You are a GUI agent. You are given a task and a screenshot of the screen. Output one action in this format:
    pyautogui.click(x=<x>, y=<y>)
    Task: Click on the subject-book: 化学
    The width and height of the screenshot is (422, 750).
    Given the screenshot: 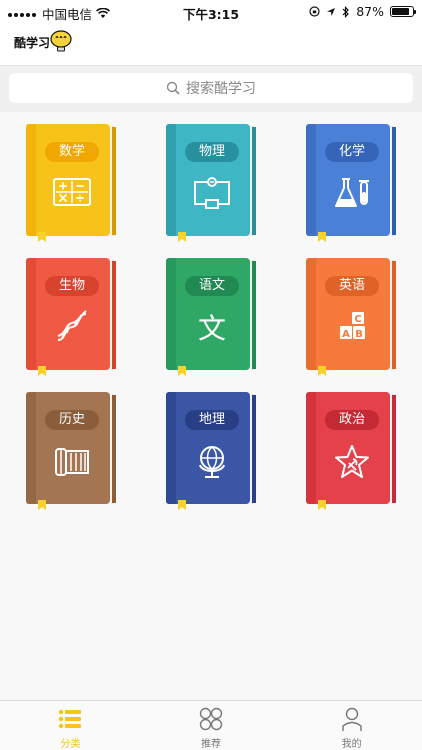 What is the action you would take?
    pyautogui.click(x=351, y=183)
    